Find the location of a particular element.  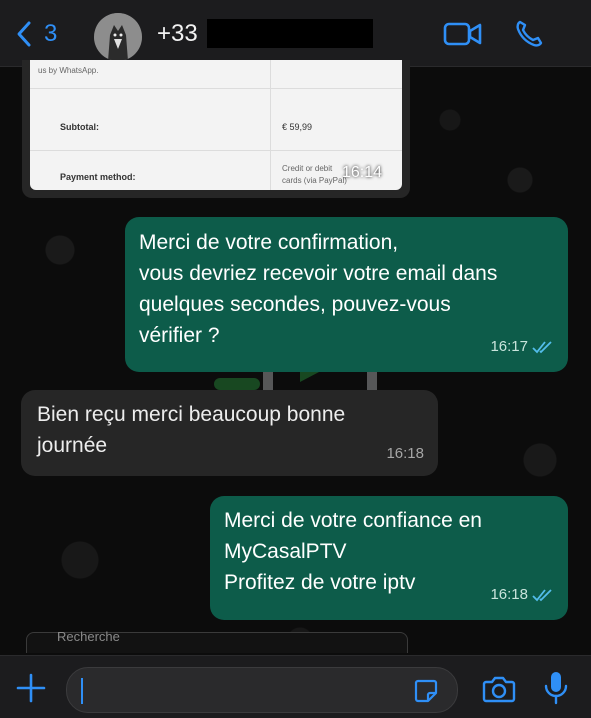

sticker-button is located at coordinates (426, 691).